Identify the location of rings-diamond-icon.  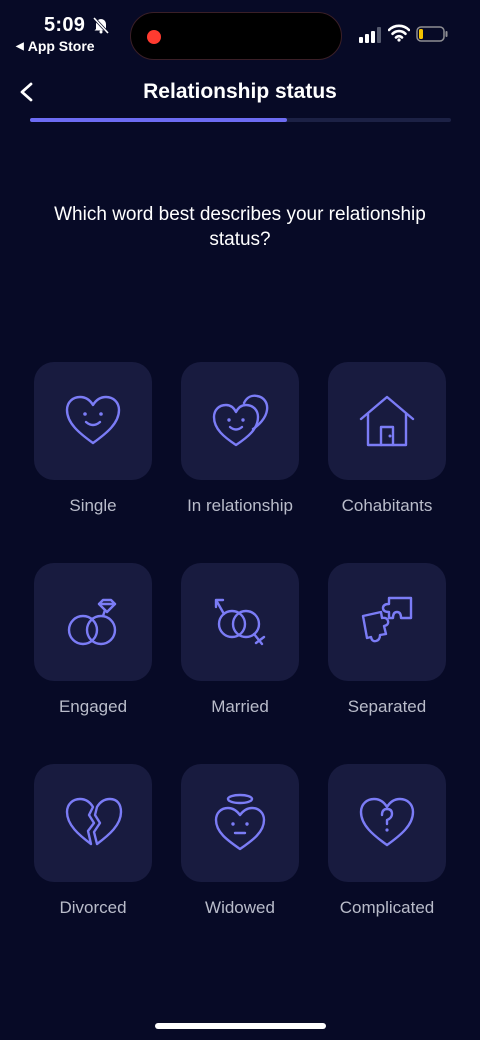
(92, 622).